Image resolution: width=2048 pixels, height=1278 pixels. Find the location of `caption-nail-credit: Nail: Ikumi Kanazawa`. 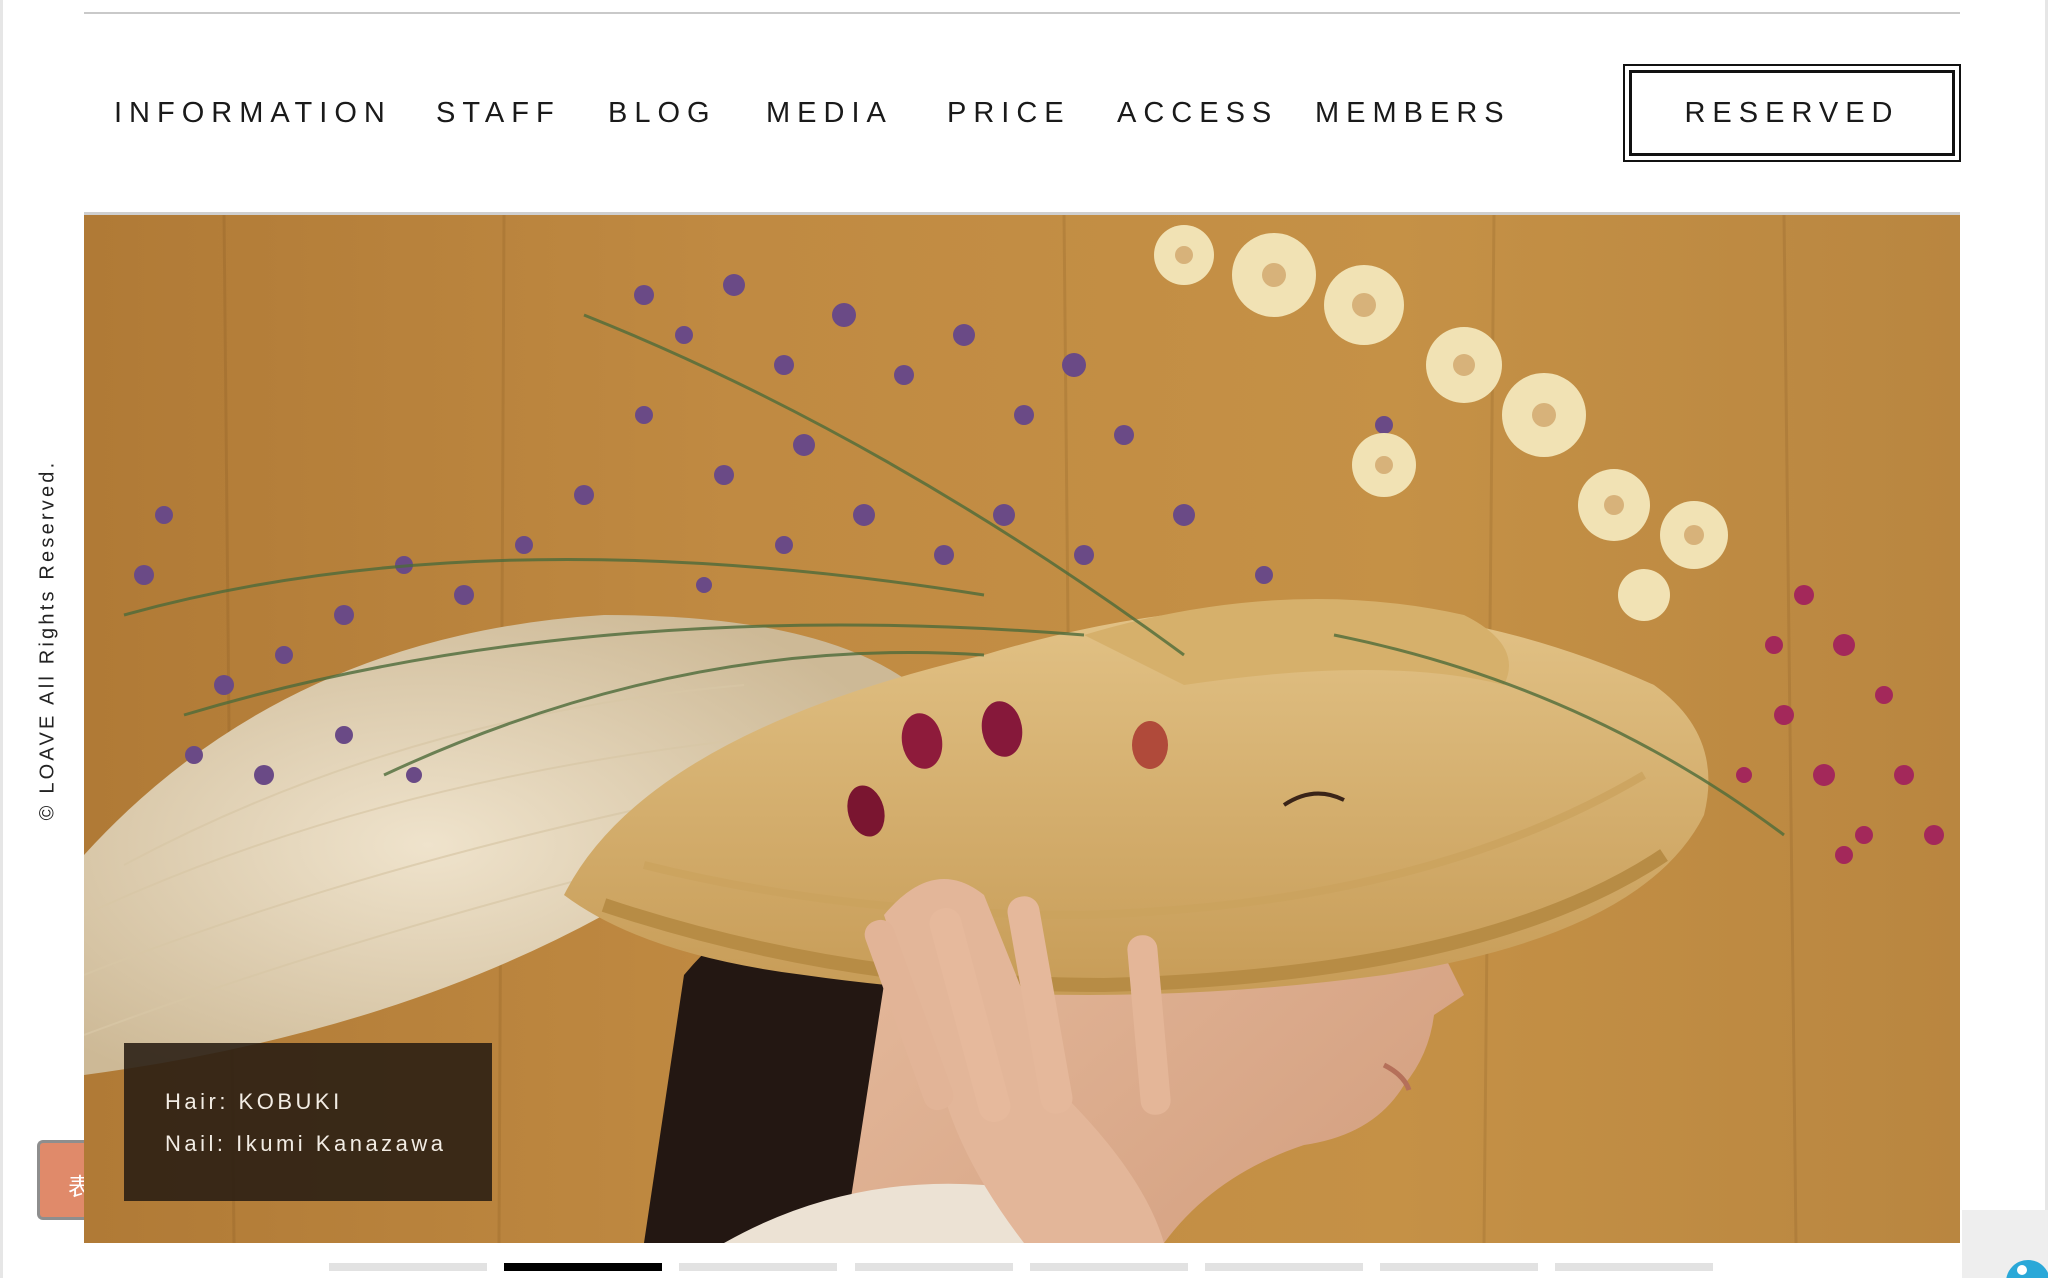

caption-nail-credit: Nail: Ikumi Kanazawa is located at coordinates (306, 1143).